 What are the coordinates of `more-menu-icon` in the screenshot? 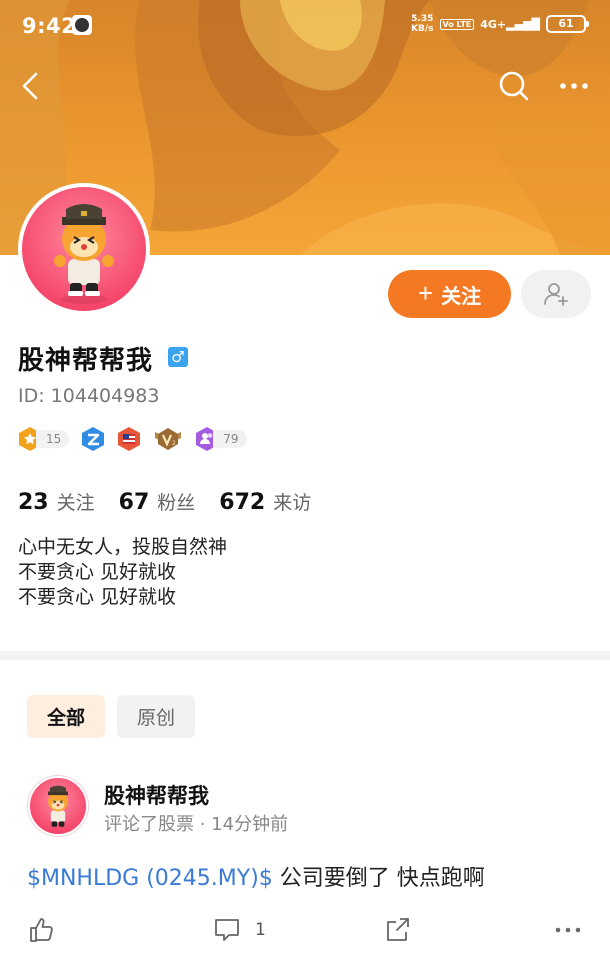 It's located at (574, 86).